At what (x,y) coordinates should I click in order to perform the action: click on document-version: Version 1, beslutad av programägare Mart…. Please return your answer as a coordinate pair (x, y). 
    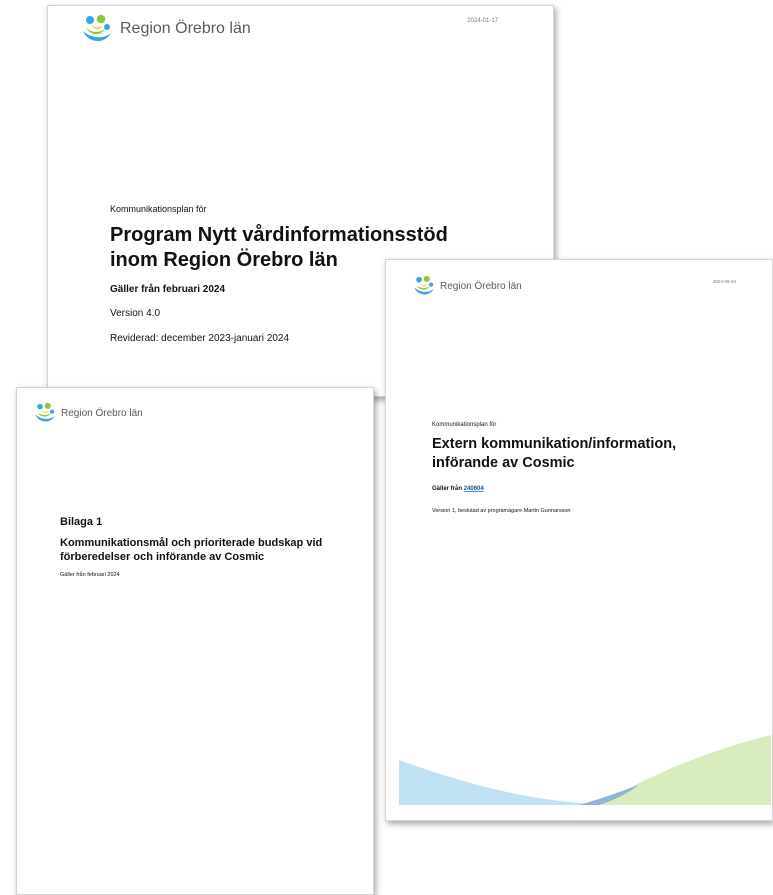
    Looking at the image, I should click on (501, 511).